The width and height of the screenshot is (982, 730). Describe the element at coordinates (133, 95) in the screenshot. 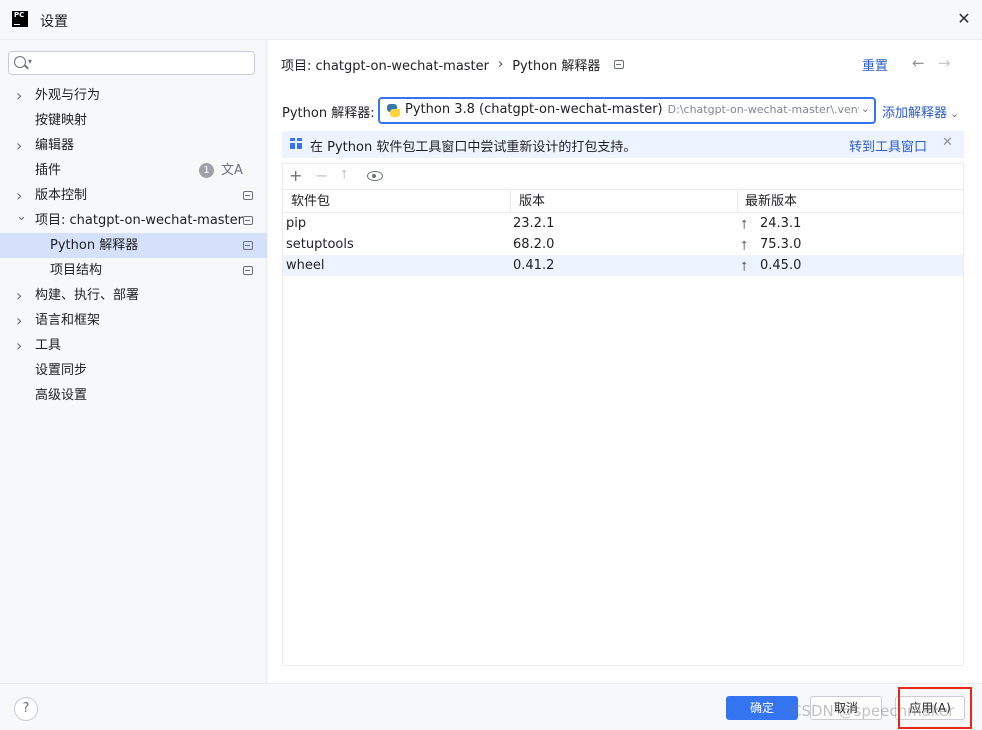

I see `sidebar-item: 外观与行为` at that location.